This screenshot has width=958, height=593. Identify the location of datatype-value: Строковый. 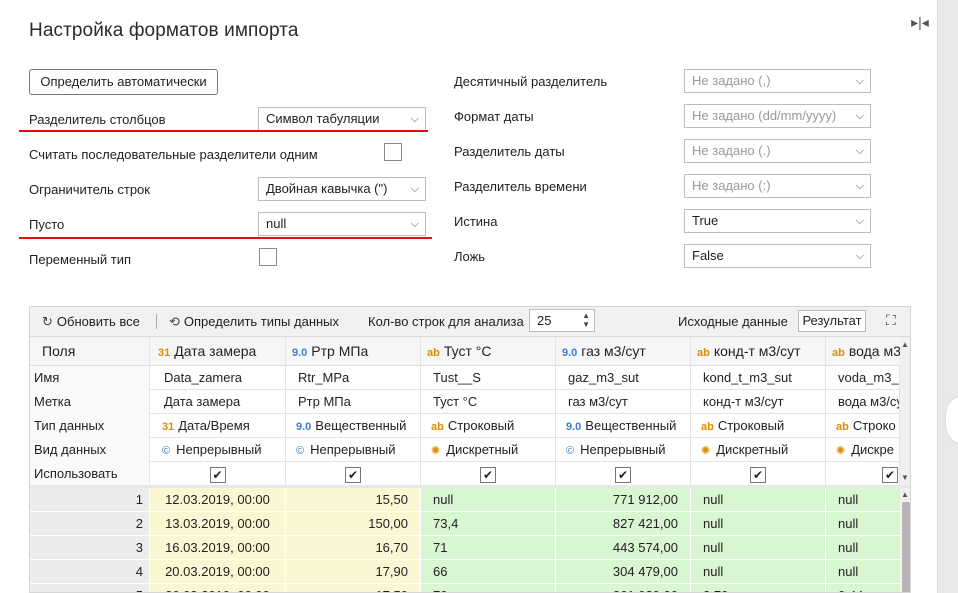
(751, 425).